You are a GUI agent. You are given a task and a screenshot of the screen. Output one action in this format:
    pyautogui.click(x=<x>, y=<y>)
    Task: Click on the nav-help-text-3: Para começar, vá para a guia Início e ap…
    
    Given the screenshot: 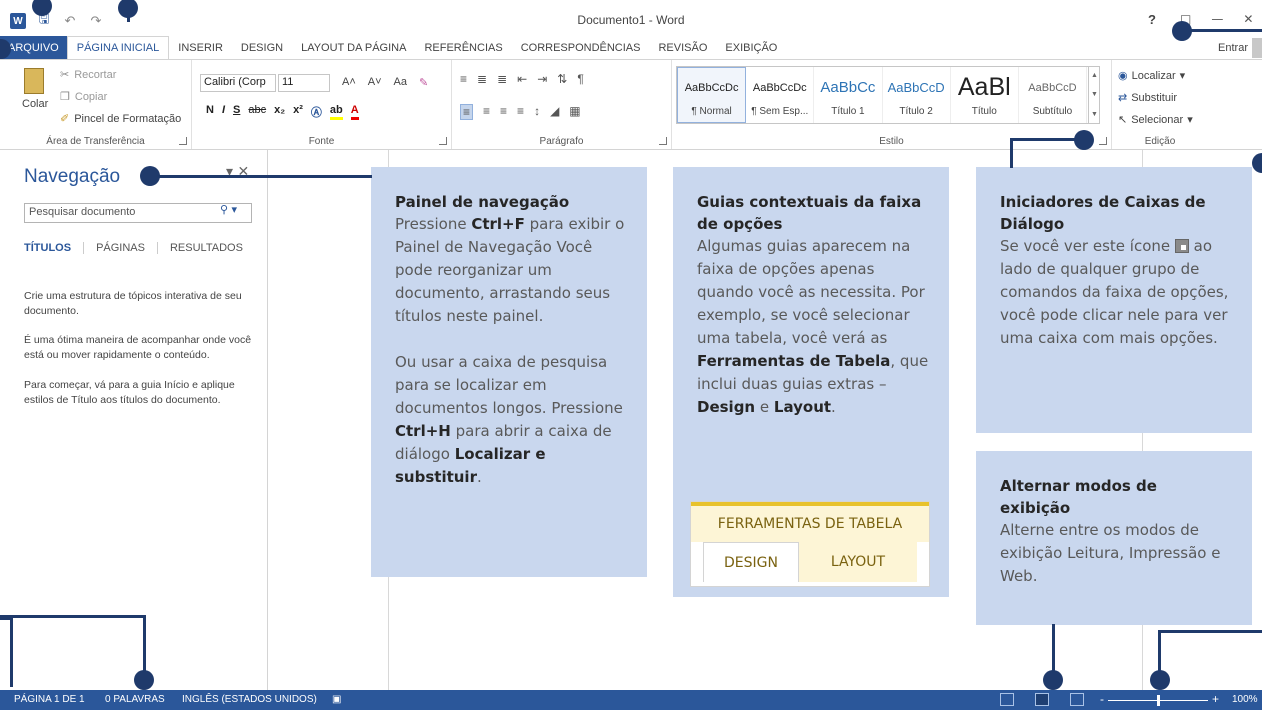 What is the action you would take?
    pyautogui.click(x=129, y=392)
    